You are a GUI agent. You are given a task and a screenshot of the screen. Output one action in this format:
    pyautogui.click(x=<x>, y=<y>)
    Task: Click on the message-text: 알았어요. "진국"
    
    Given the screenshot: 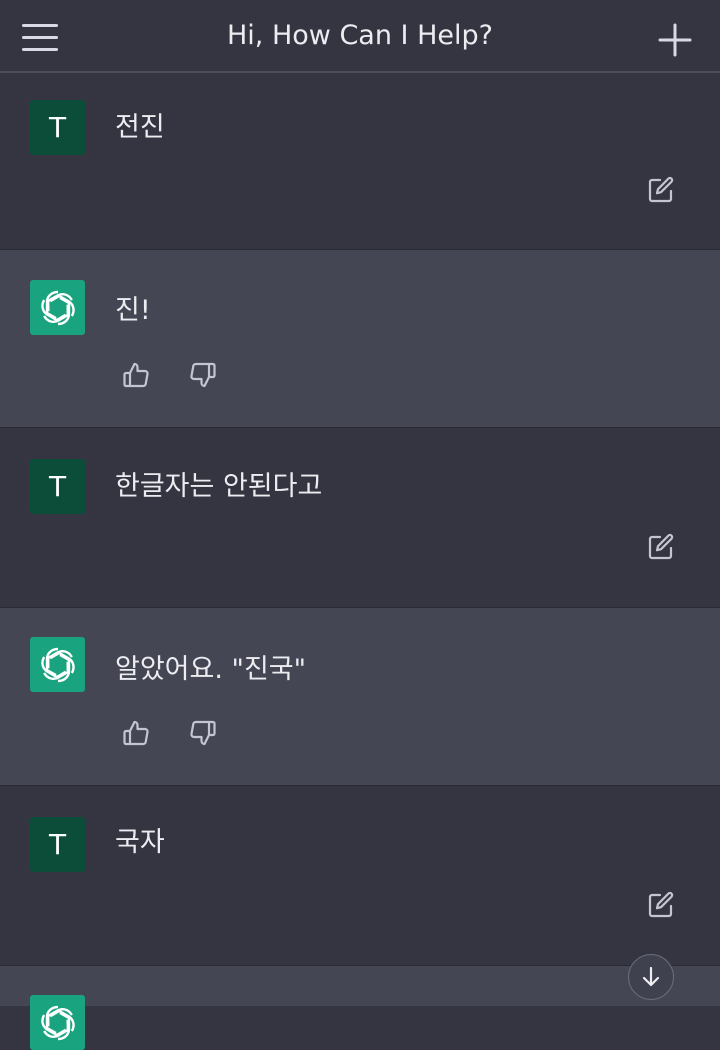 What is the action you would take?
    pyautogui.click(x=211, y=669)
    